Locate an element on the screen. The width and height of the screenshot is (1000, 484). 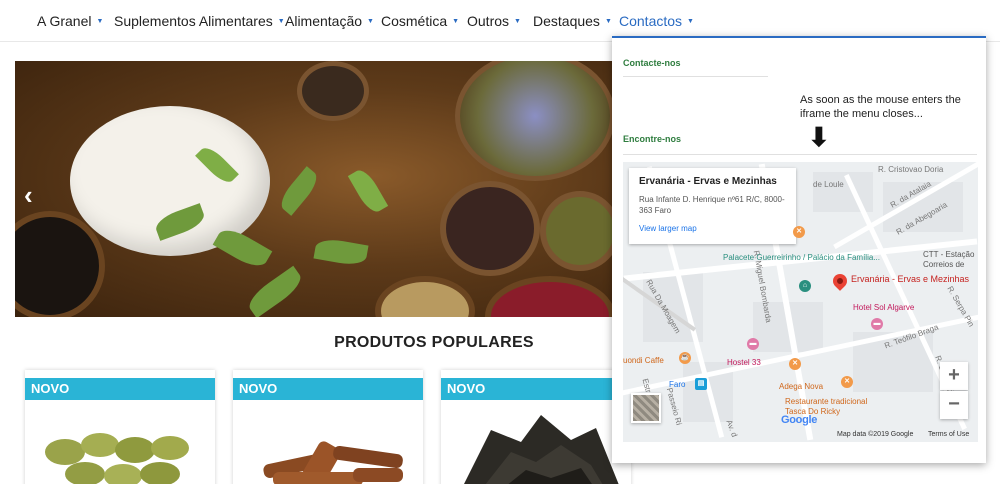
poi-label: Faro is located at coordinates (677, 384).